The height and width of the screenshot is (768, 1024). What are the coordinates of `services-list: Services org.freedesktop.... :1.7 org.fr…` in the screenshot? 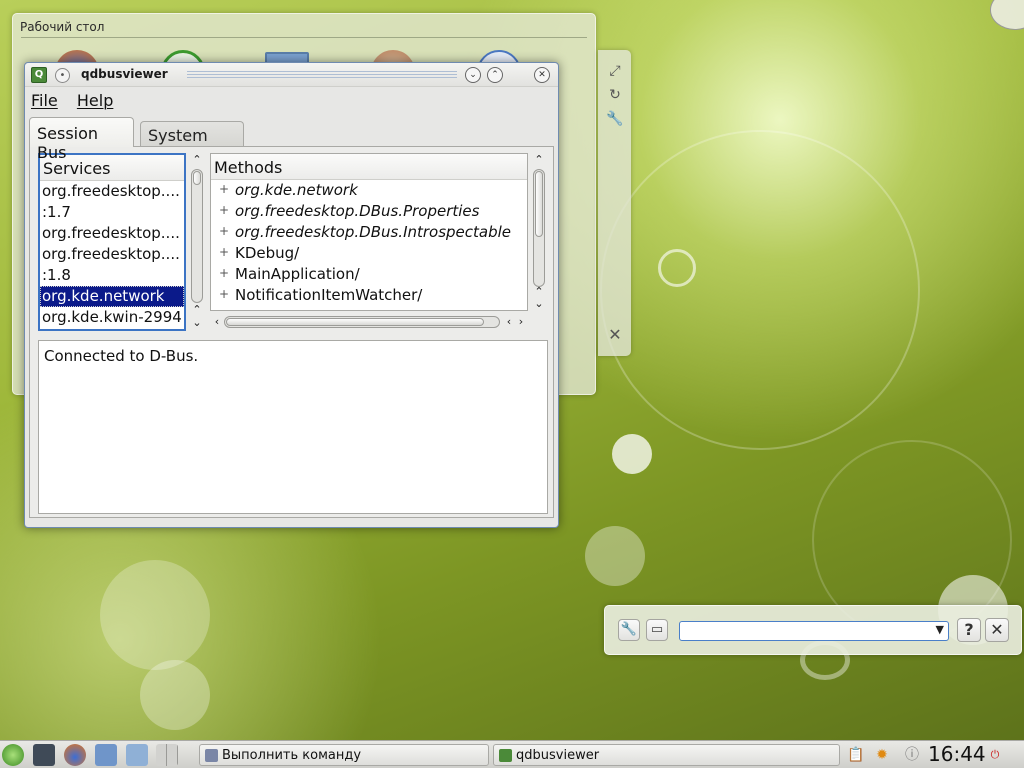 It's located at (112, 242).